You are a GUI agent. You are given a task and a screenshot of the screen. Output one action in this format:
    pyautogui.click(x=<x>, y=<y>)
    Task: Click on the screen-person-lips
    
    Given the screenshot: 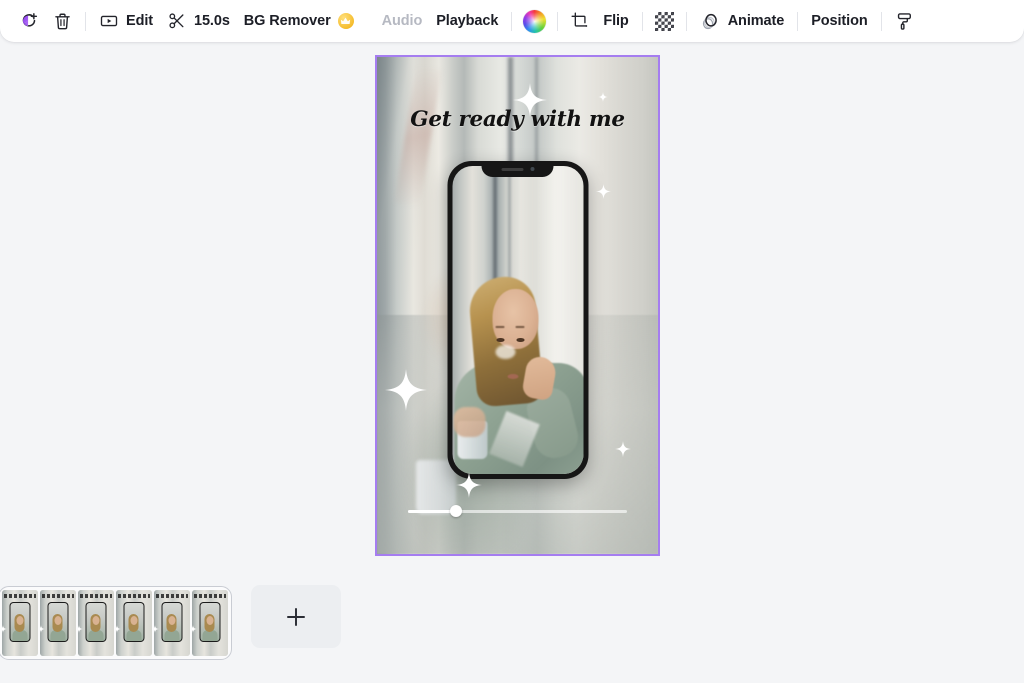 What is the action you would take?
    pyautogui.click(x=513, y=376)
    